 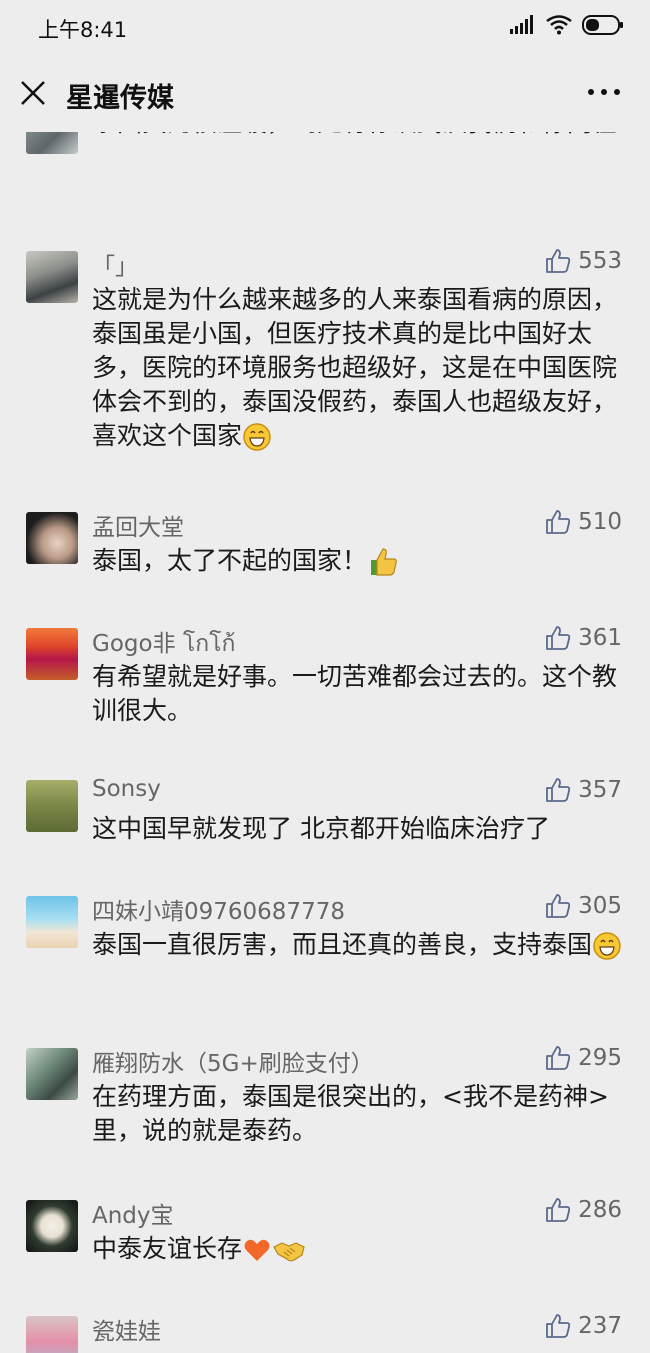 I want to click on comment-username: Andy宝, so click(x=133, y=1216).